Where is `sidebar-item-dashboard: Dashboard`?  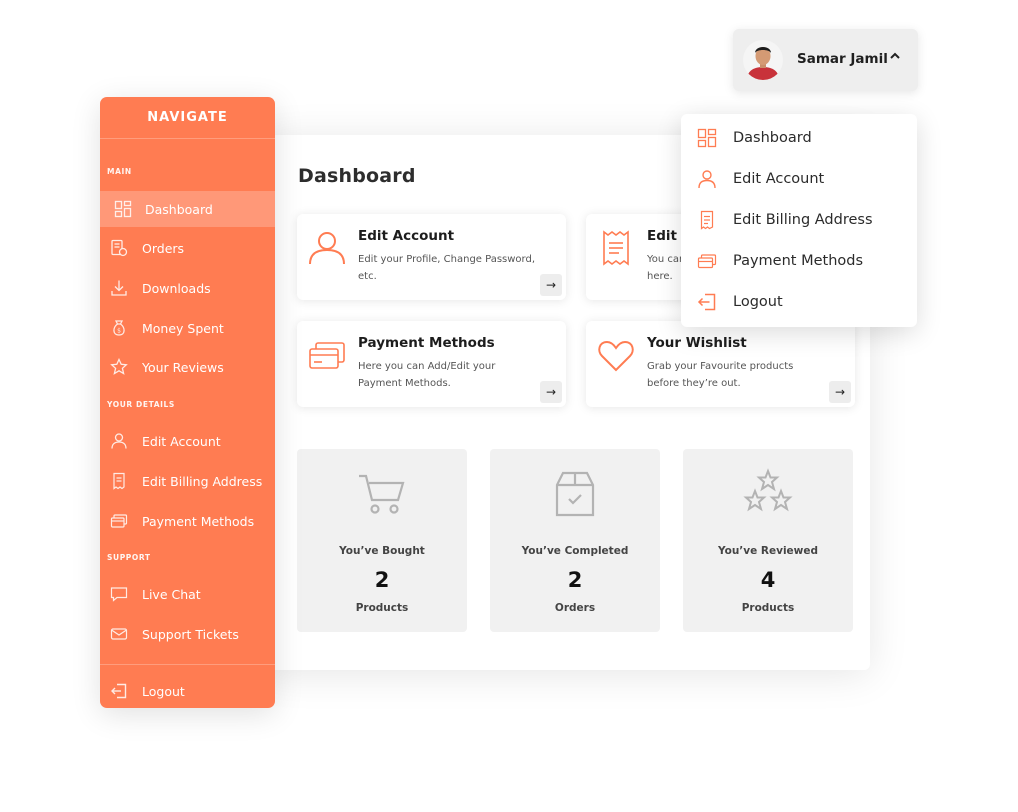
sidebar-item-dashboard: Dashboard is located at coordinates (187, 209).